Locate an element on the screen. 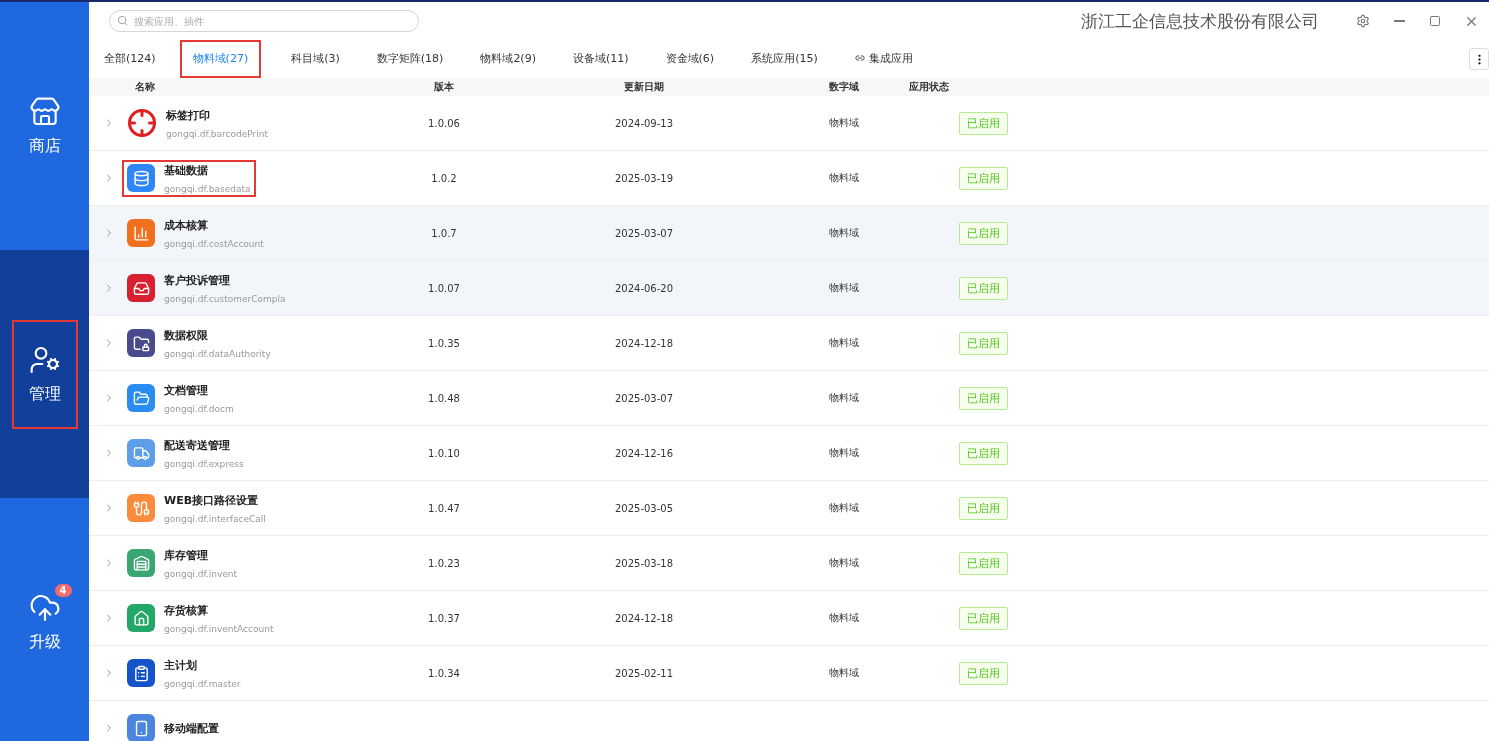 The width and height of the screenshot is (1489, 741). version-cell: 1.0.07 is located at coordinates (444, 288).